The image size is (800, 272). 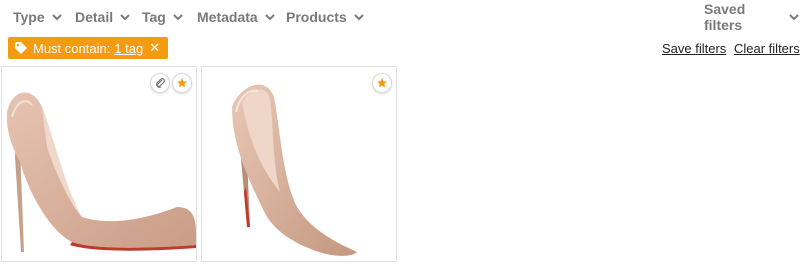 I want to click on filter-detail-label: Detail, so click(x=94, y=17).